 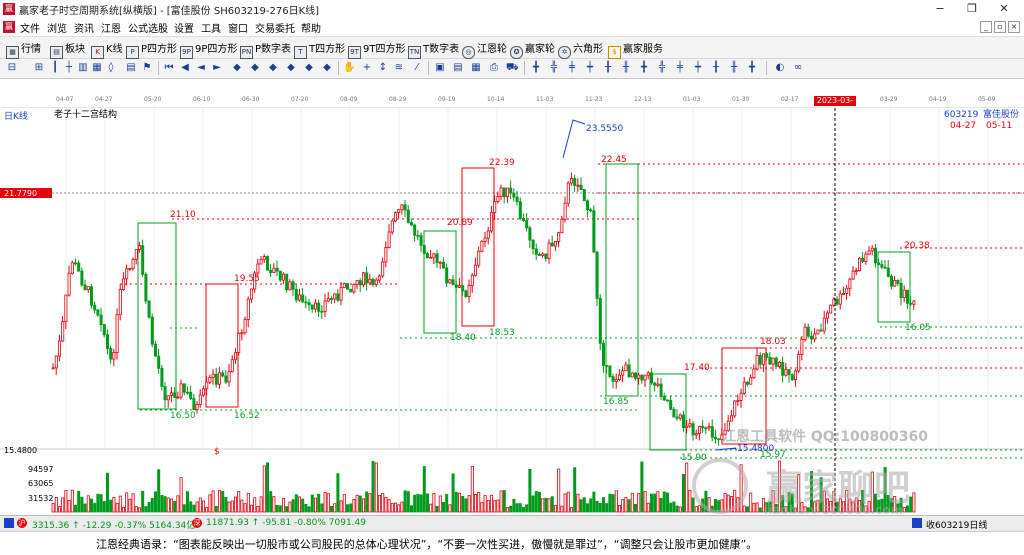 What do you see at coordinates (698, 68) in the screenshot?
I see `chart-tool-10-icon: ┿` at bounding box center [698, 68].